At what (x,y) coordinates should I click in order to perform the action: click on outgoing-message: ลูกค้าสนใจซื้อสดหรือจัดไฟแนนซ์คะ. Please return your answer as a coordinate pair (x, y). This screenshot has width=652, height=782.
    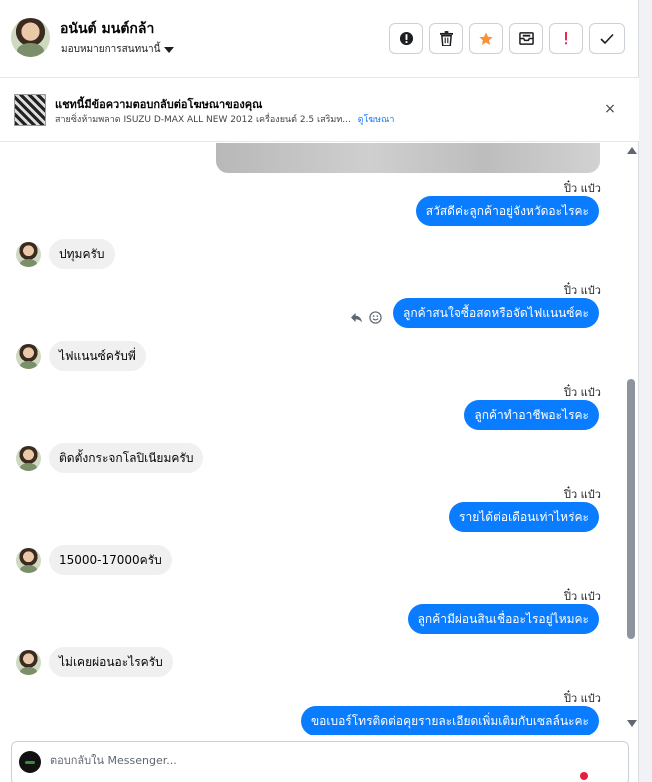
    Looking at the image, I should click on (496, 313).